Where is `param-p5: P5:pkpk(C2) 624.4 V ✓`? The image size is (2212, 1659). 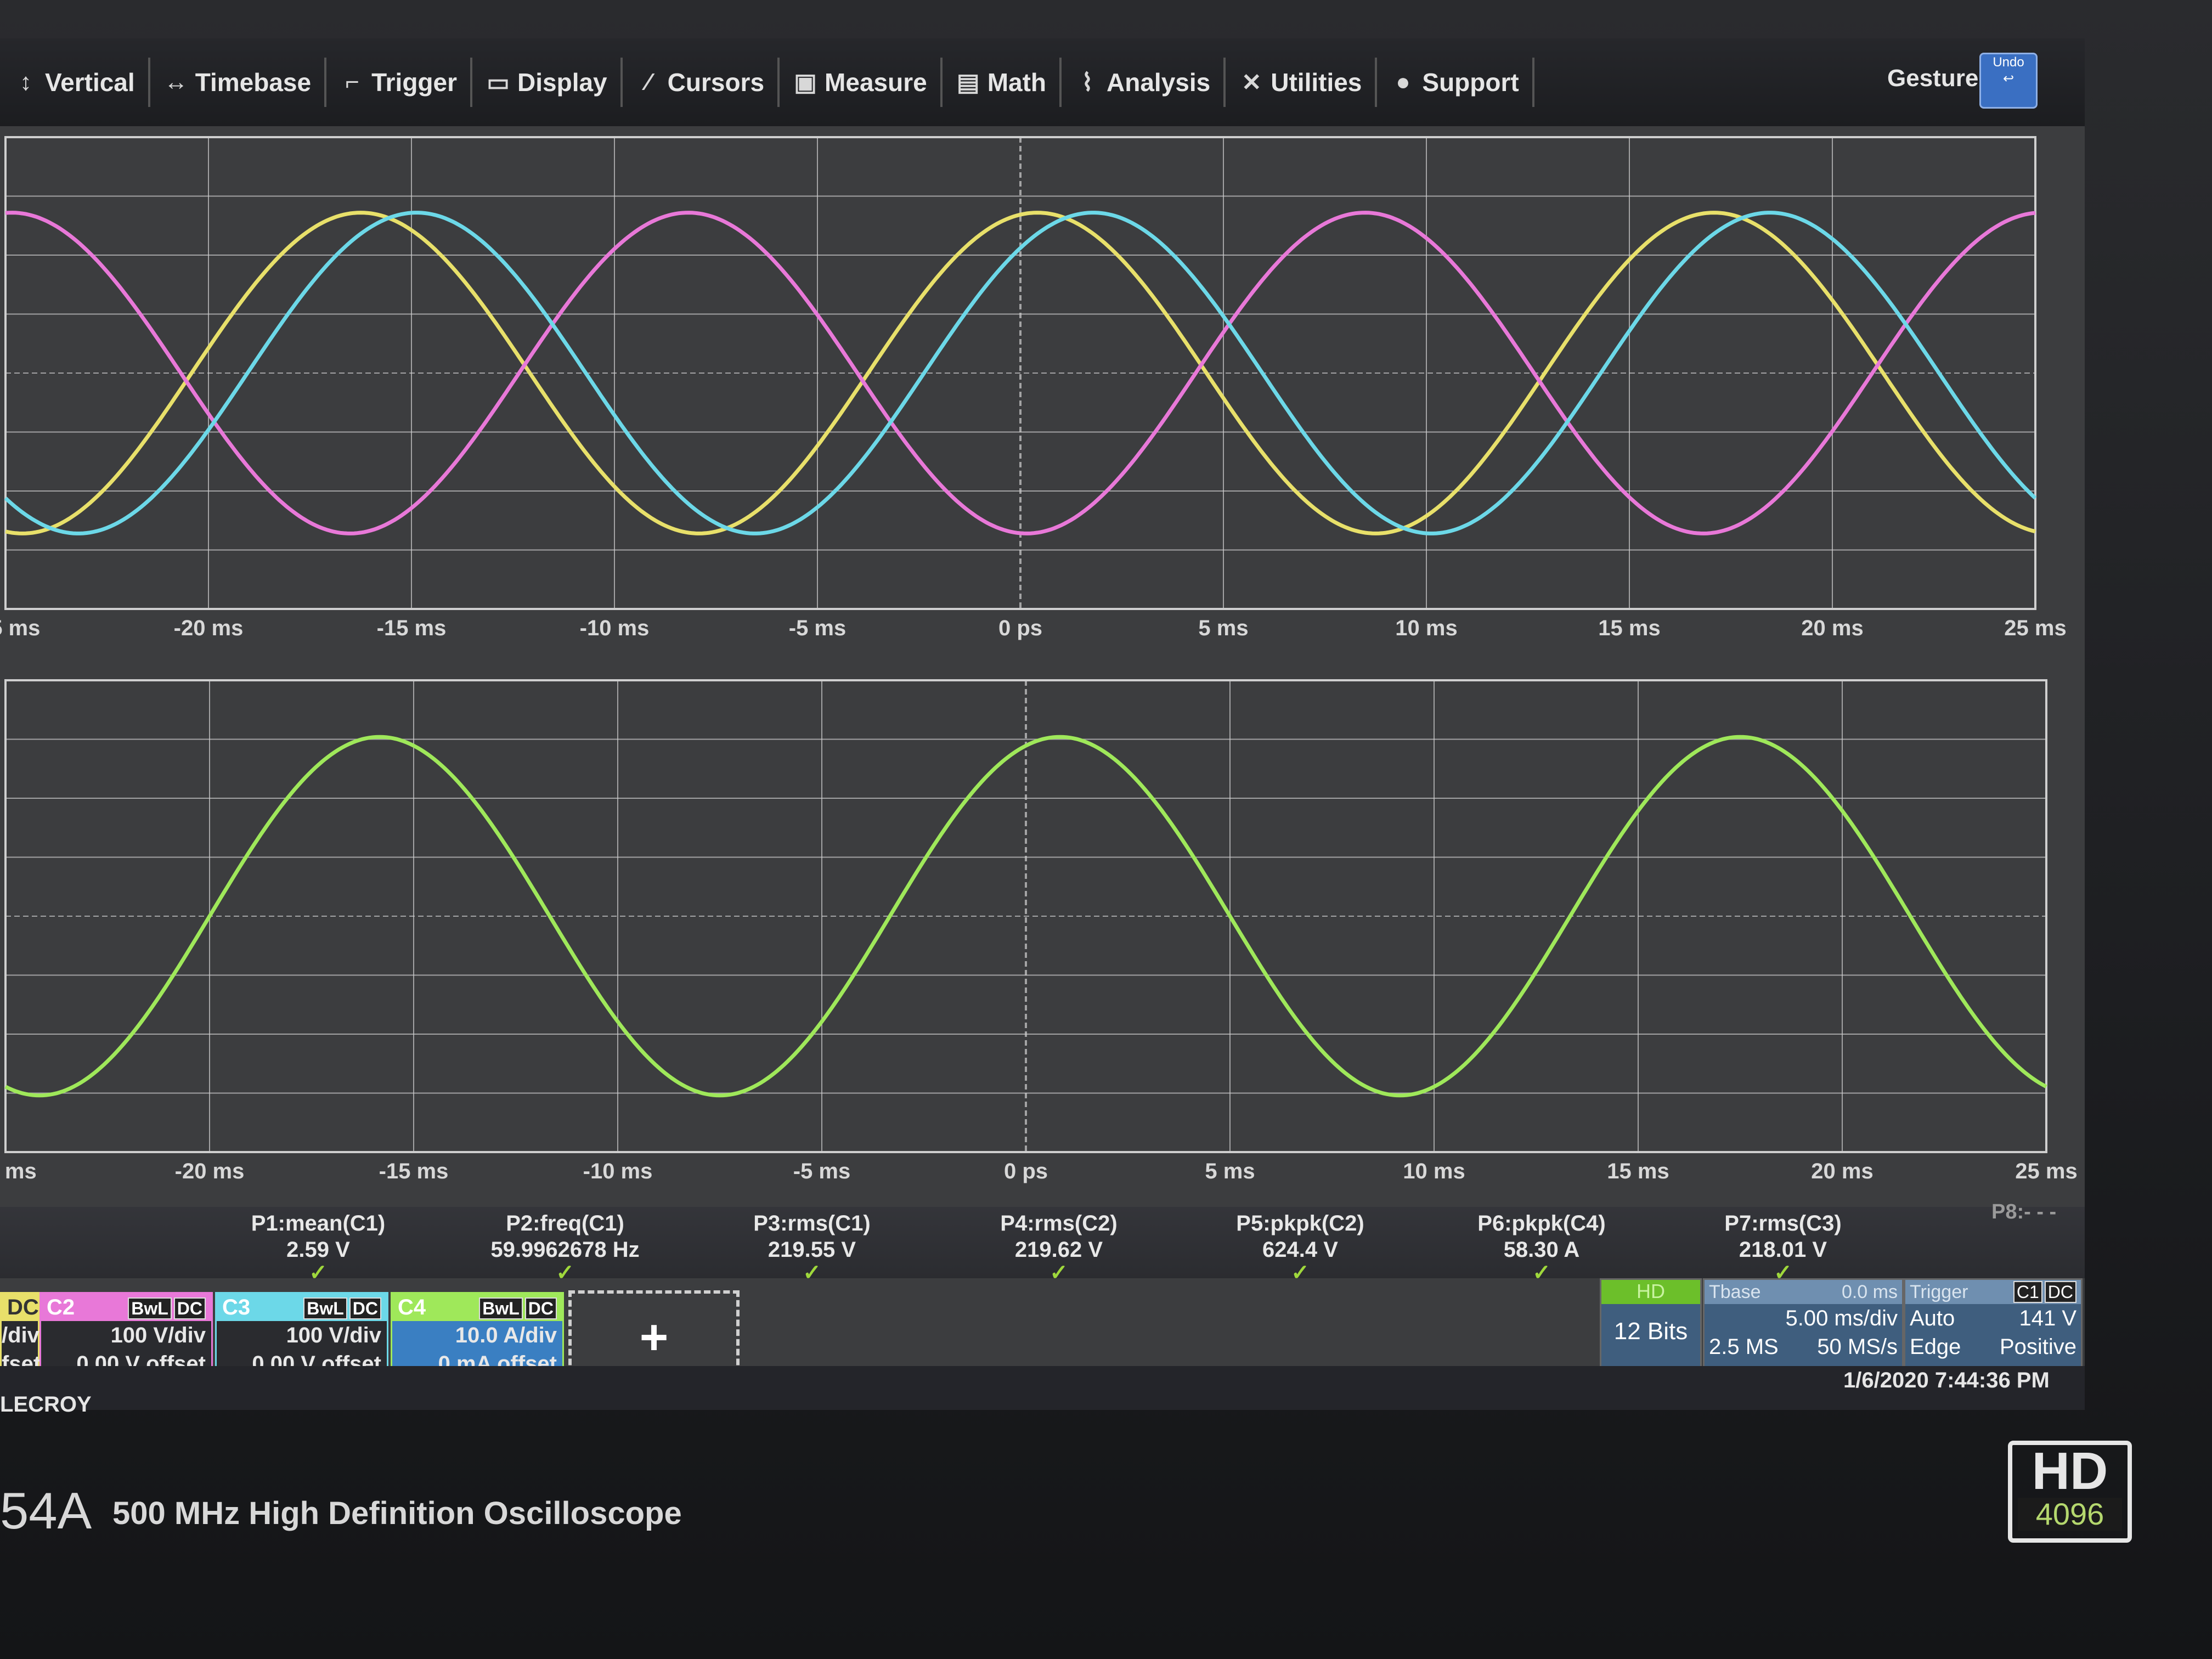 param-p5: P5:pkpk(C2) 624.4 V ✓ is located at coordinates (1300, 1247).